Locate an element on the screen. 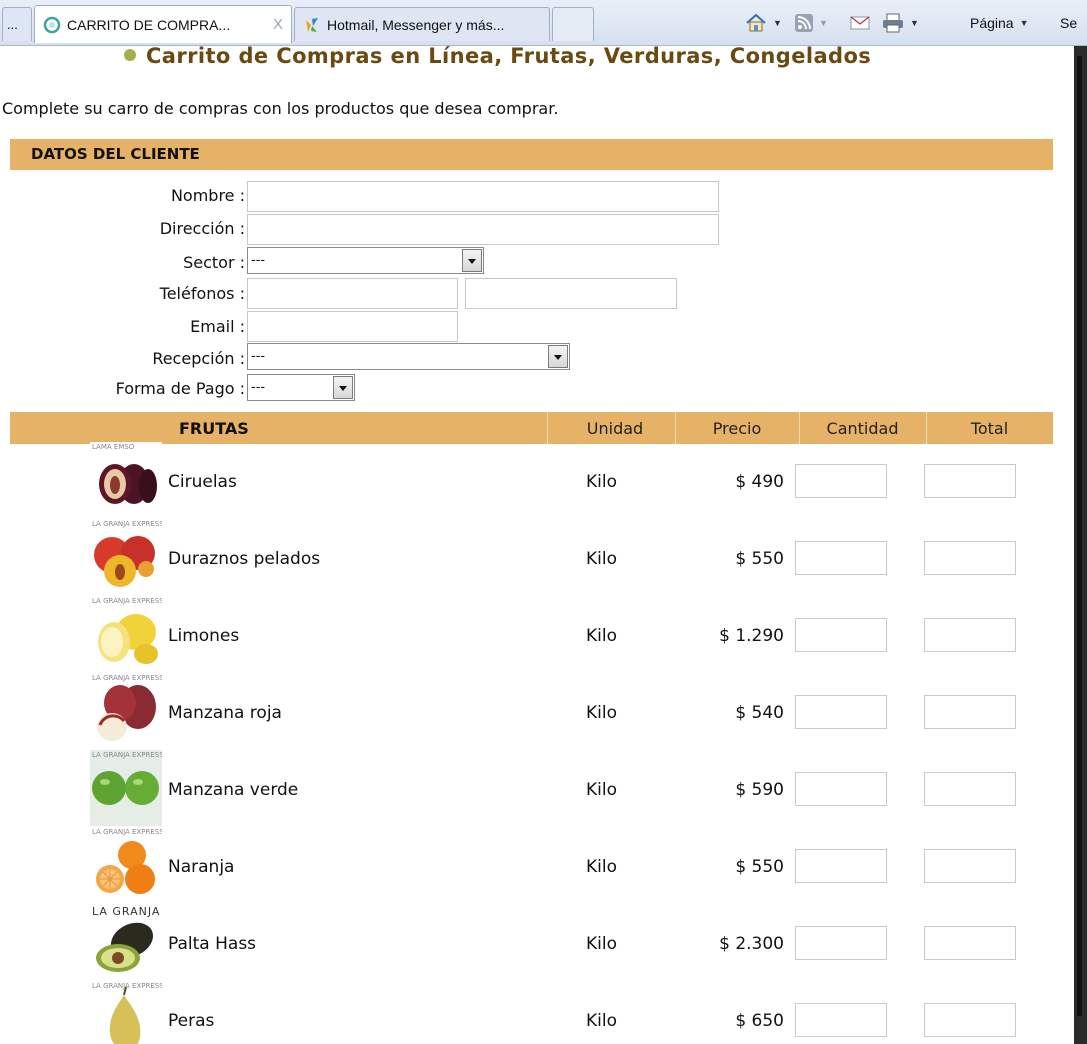 This screenshot has height=1044, width=1087. product-thumbnail: LA GRANJA is located at coordinates (126, 942).